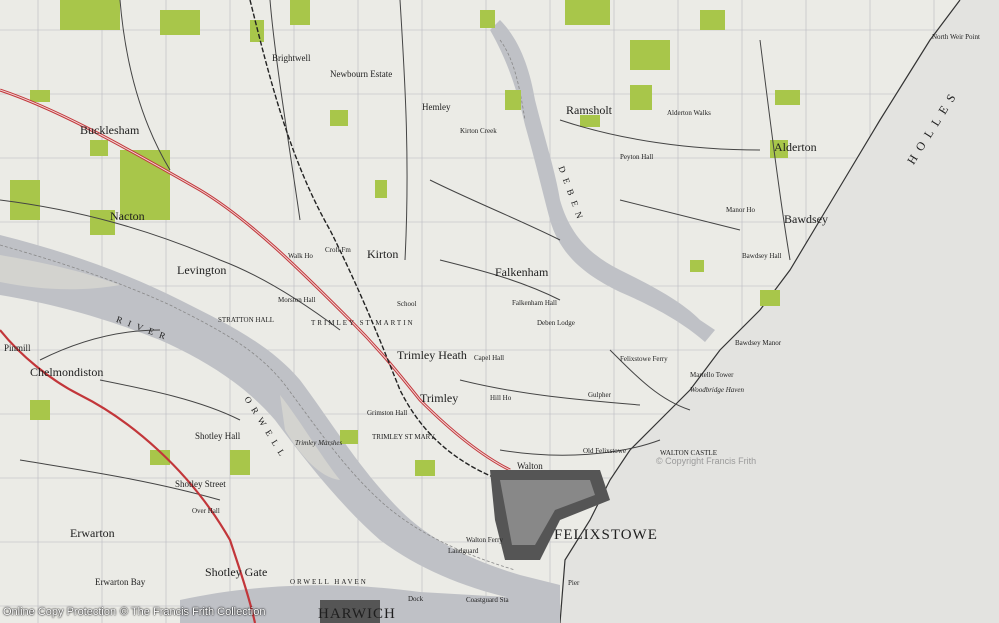 The width and height of the screenshot is (999, 623). What do you see at coordinates (202, 270) in the screenshot?
I see `label-levington: Levington` at bounding box center [202, 270].